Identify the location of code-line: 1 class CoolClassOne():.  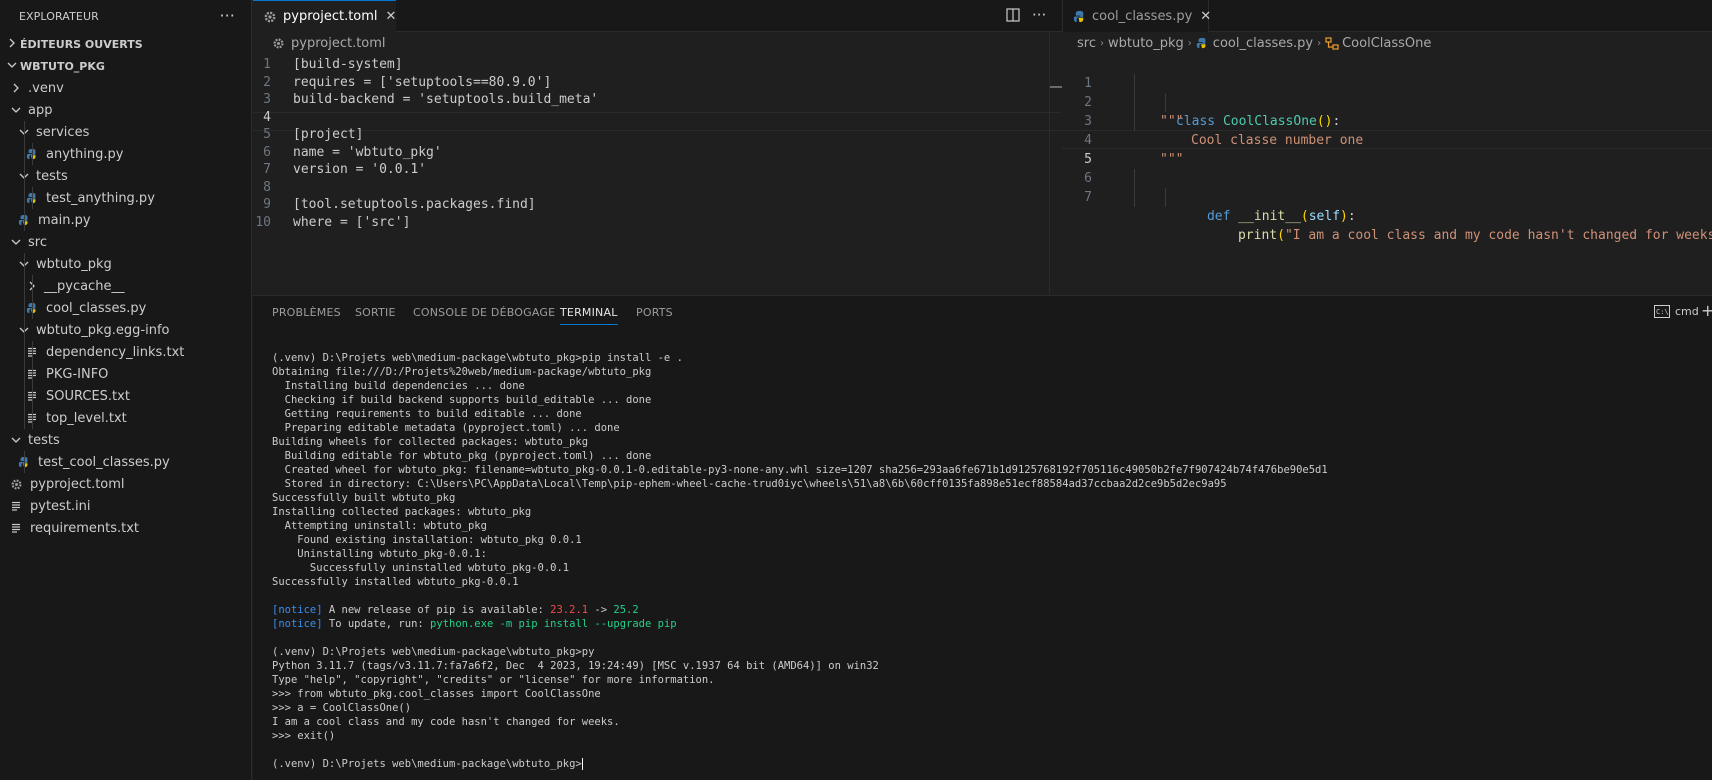
(1387, 92).